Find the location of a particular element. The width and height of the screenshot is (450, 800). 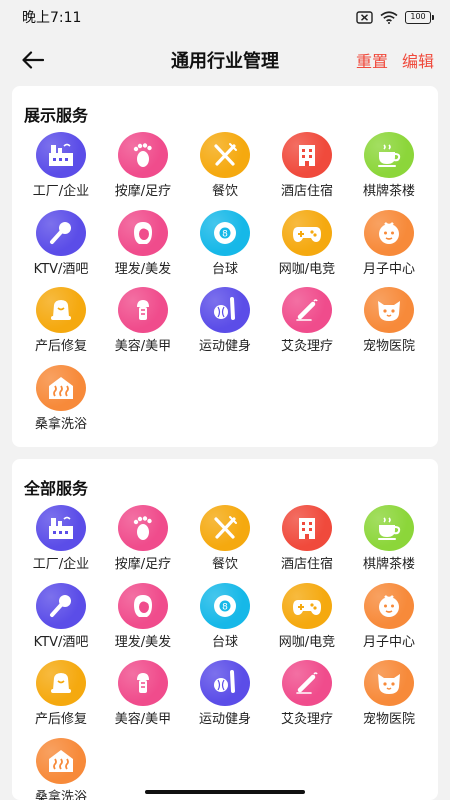

hair-icon is located at coordinates (143, 232).